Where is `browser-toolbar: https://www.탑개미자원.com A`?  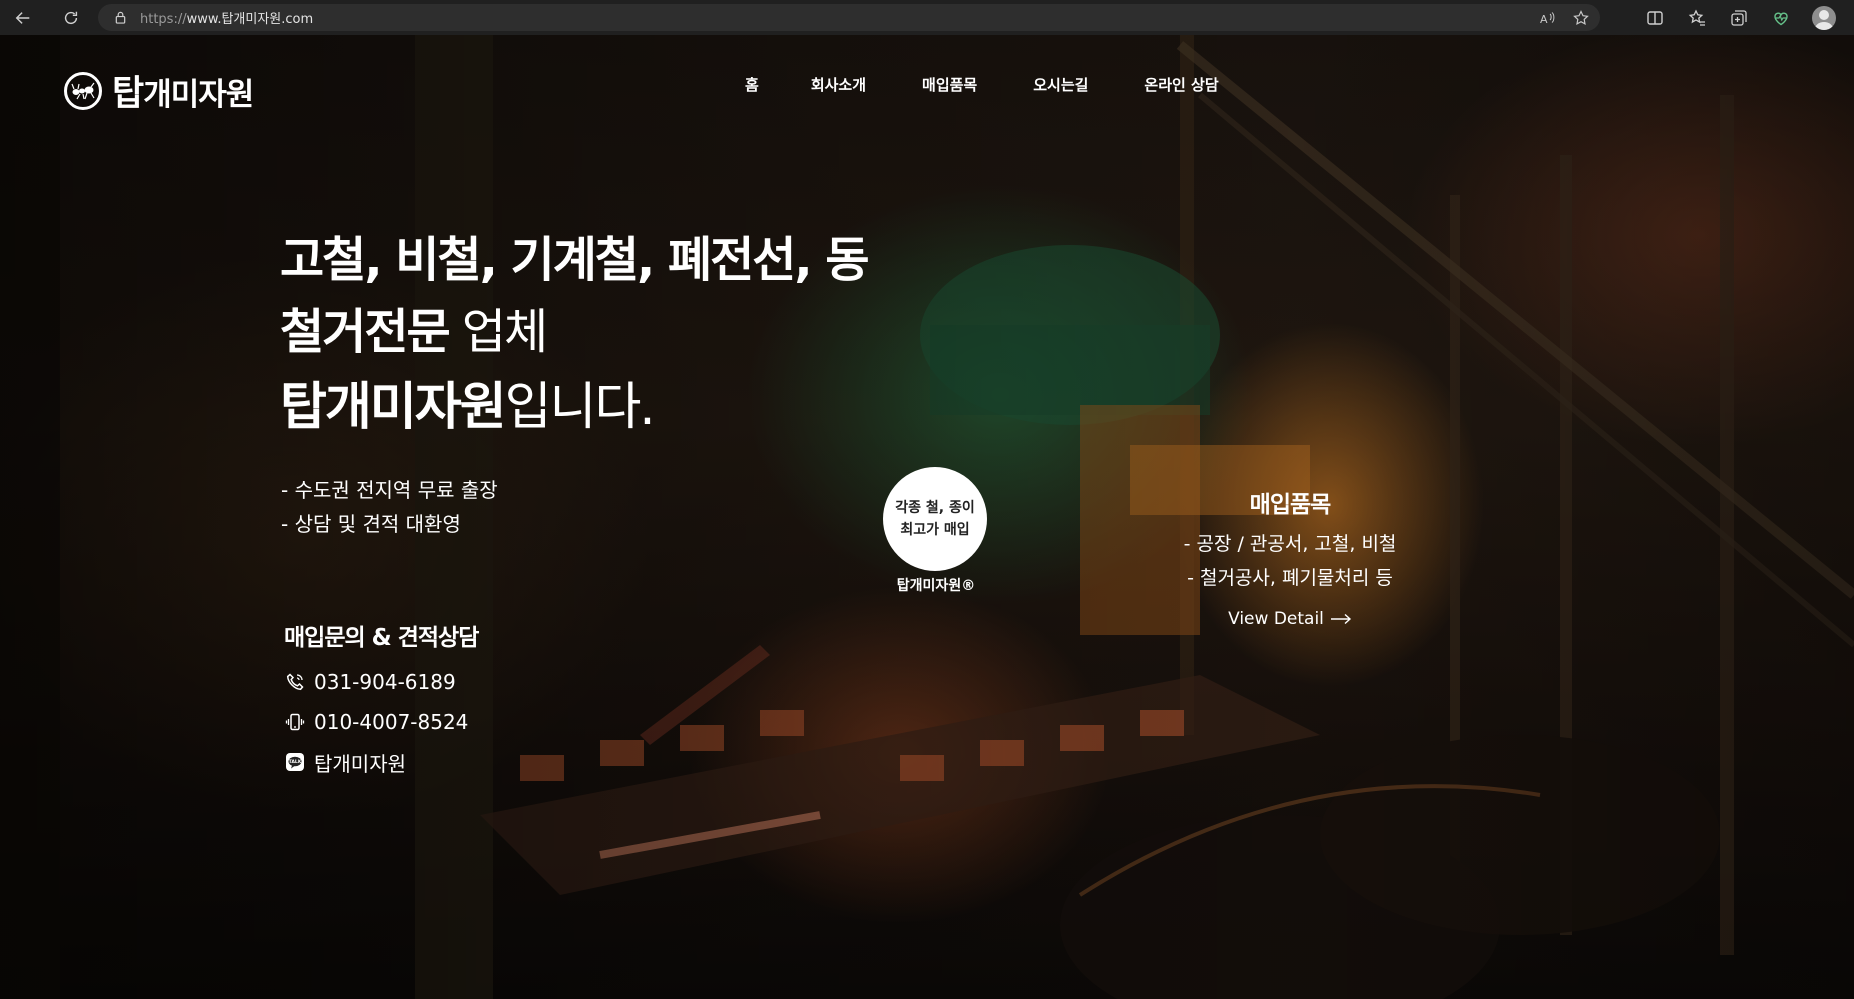 browser-toolbar: https://www.탑개미자원.com A is located at coordinates (927, 17).